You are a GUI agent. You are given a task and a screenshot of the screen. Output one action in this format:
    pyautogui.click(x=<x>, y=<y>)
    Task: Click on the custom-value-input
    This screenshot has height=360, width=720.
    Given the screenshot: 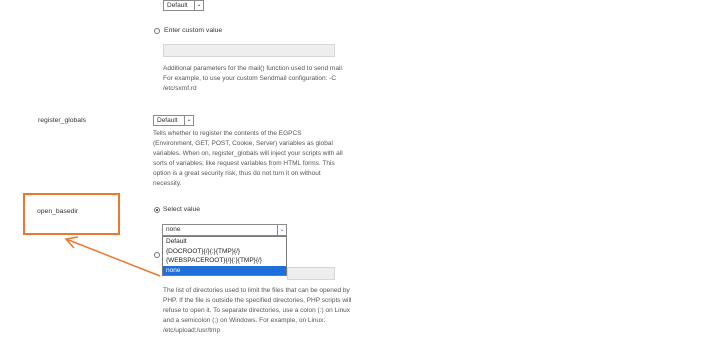 What is the action you would take?
    pyautogui.click(x=249, y=50)
    